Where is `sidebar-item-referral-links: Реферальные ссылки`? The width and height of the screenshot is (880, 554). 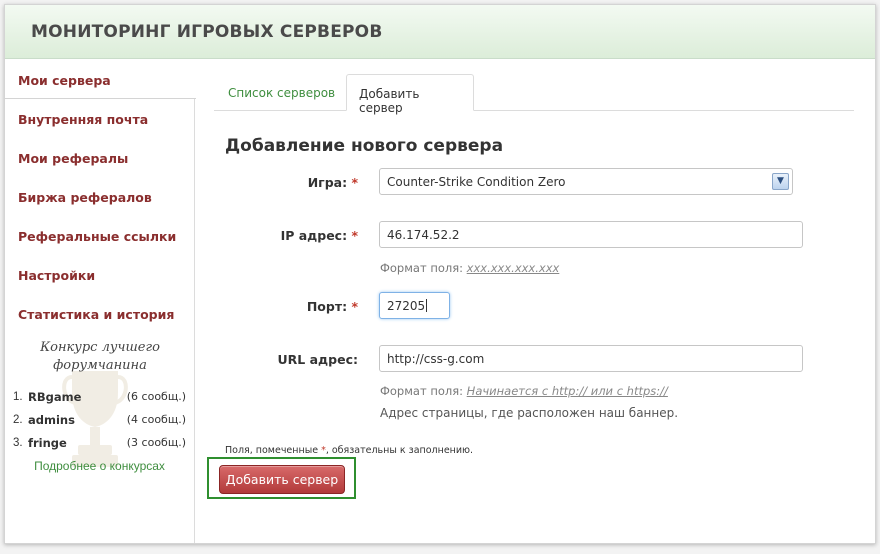 sidebar-item-referral-links: Реферальные ссылки is located at coordinates (99, 235).